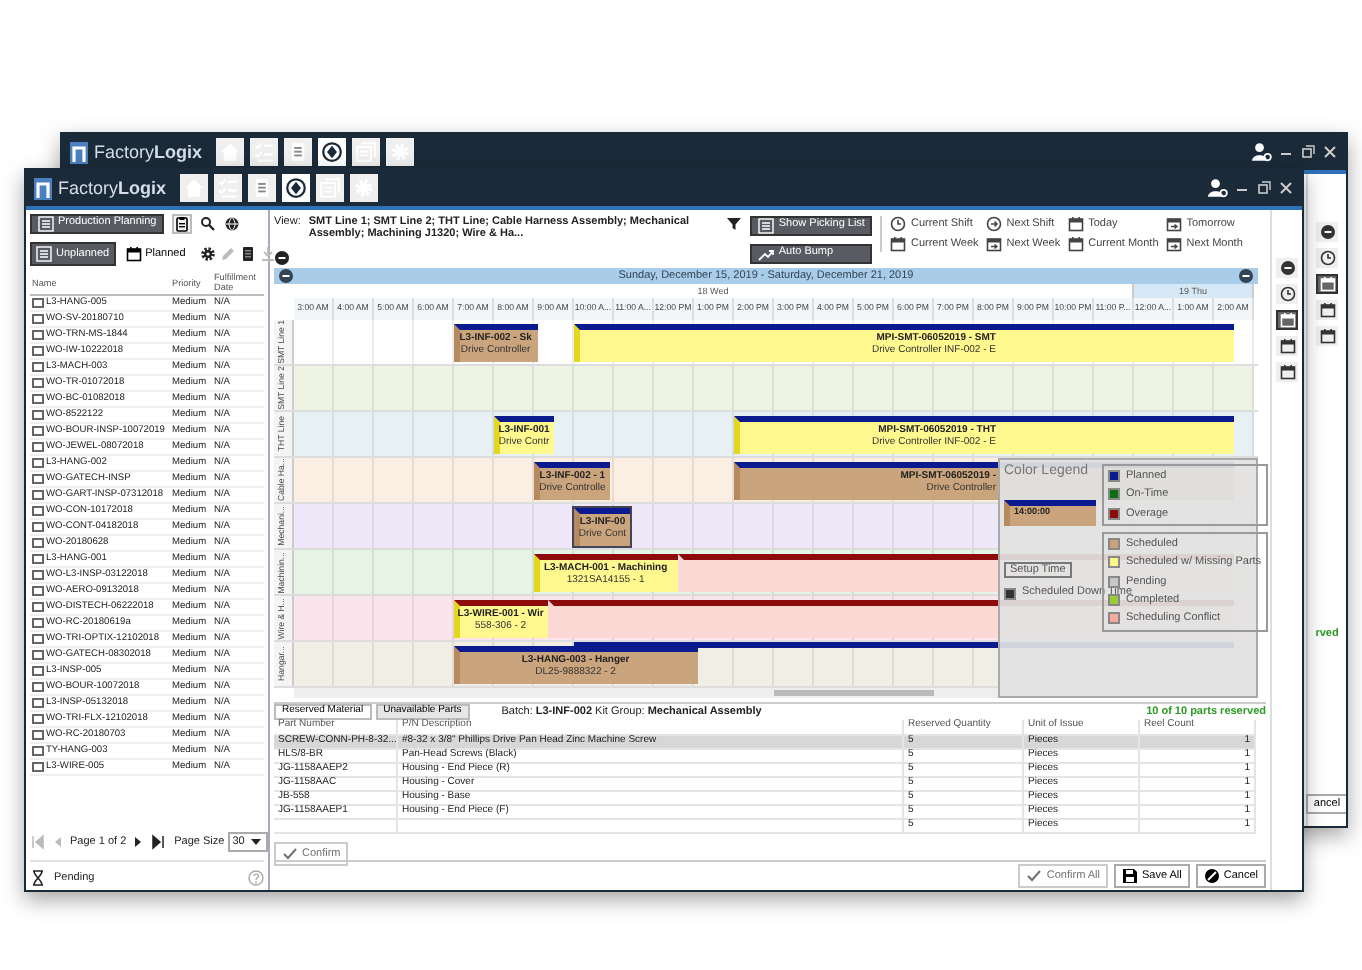  What do you see at coordinates (1211, 876) in the screenshot?
I see `cancel-icon` at bounding box center [1211, 876].